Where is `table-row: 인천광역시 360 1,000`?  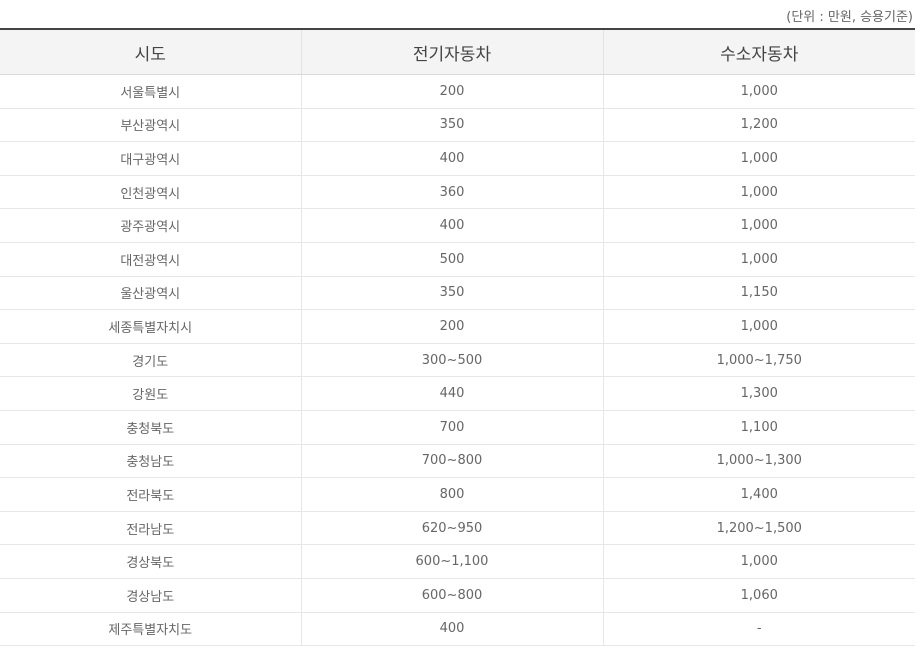 table-row: 인천광역시 360 1,000 is located at coordinates (457, 192).